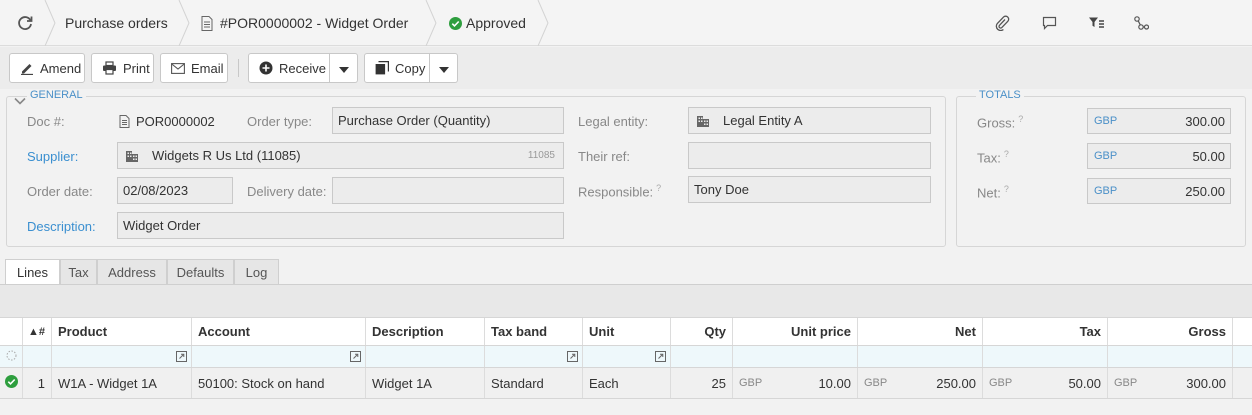  I want to click on supplier-field: Widgets R Us Ltd (11085) 11085, so click(340, 155).